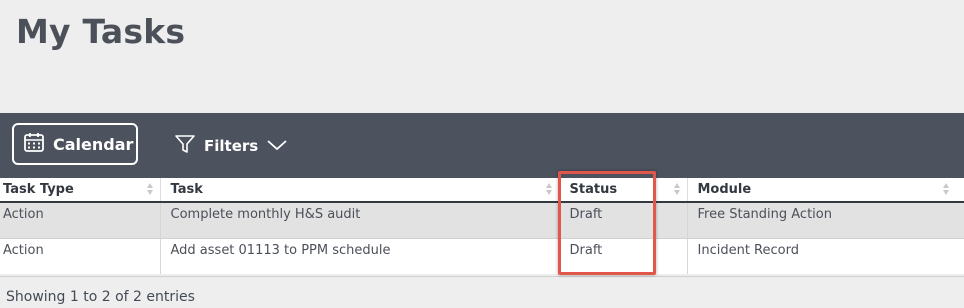 This screenshot has width=964, height=308. Describe the element at coordinates (93, 144) in the screenshot. I see `calendar-button-label: Calendar` at that location.